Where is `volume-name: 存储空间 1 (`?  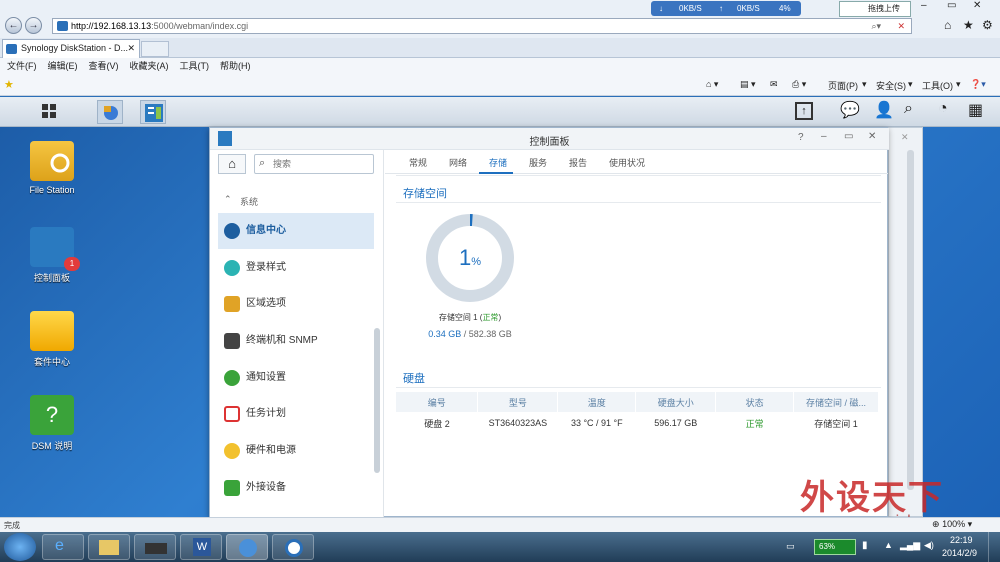
volume-name: 存储空间 1 ( is located at coordinates (460, 317).